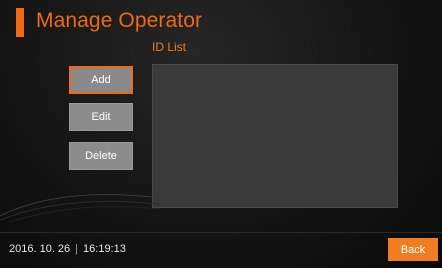 The height and width of the screenshot is (268, 442). What do you see at coordinates (101, 156) in the screenshot?
I see `delete-button: Delete` at bounding box center [101, 156].